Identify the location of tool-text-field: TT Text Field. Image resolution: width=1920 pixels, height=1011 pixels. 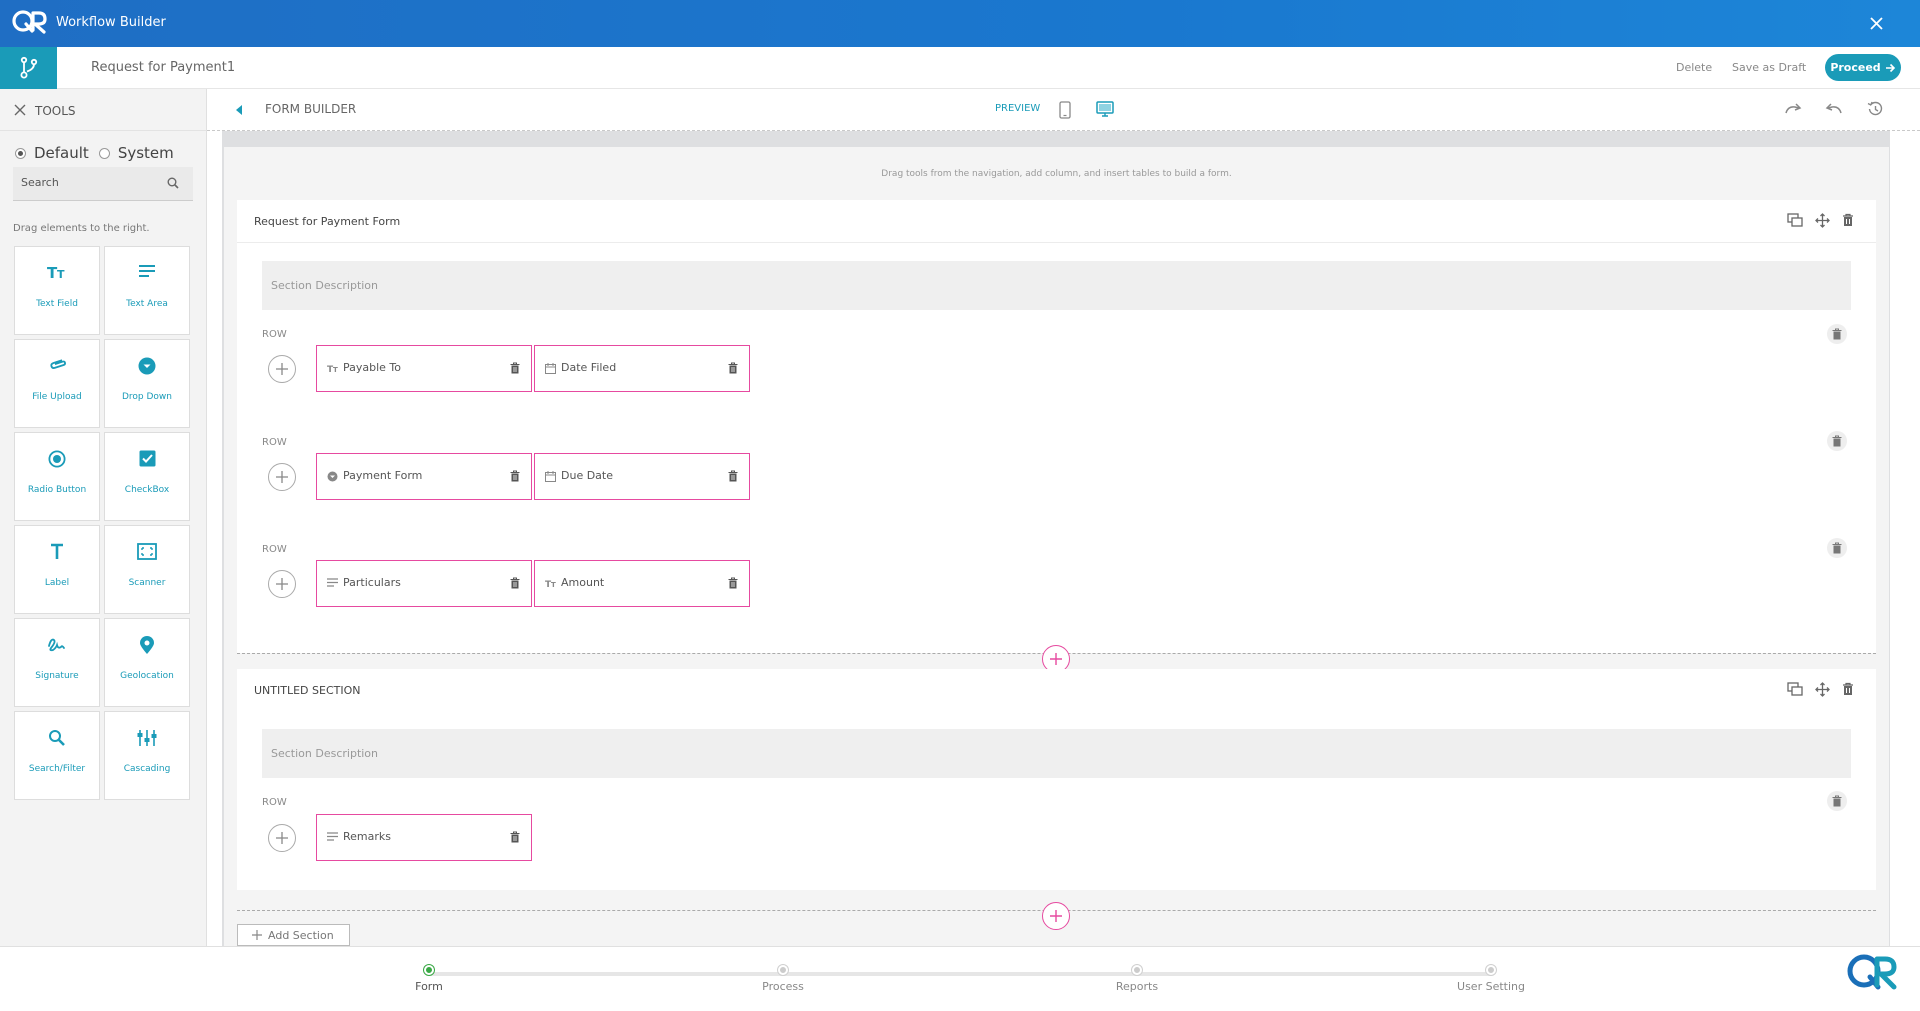
(57, 290).